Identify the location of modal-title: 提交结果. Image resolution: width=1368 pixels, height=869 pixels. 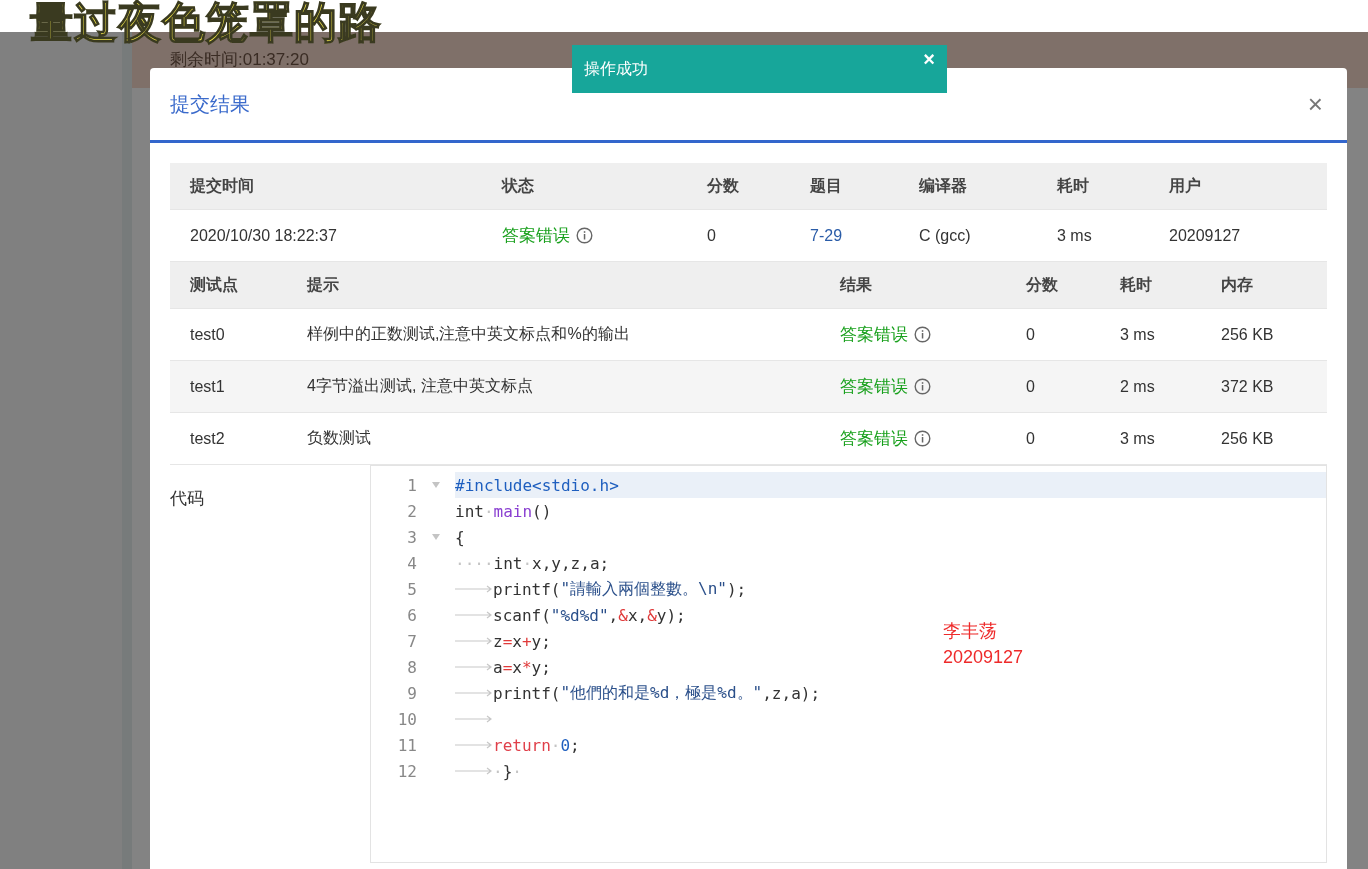
(210, 104).